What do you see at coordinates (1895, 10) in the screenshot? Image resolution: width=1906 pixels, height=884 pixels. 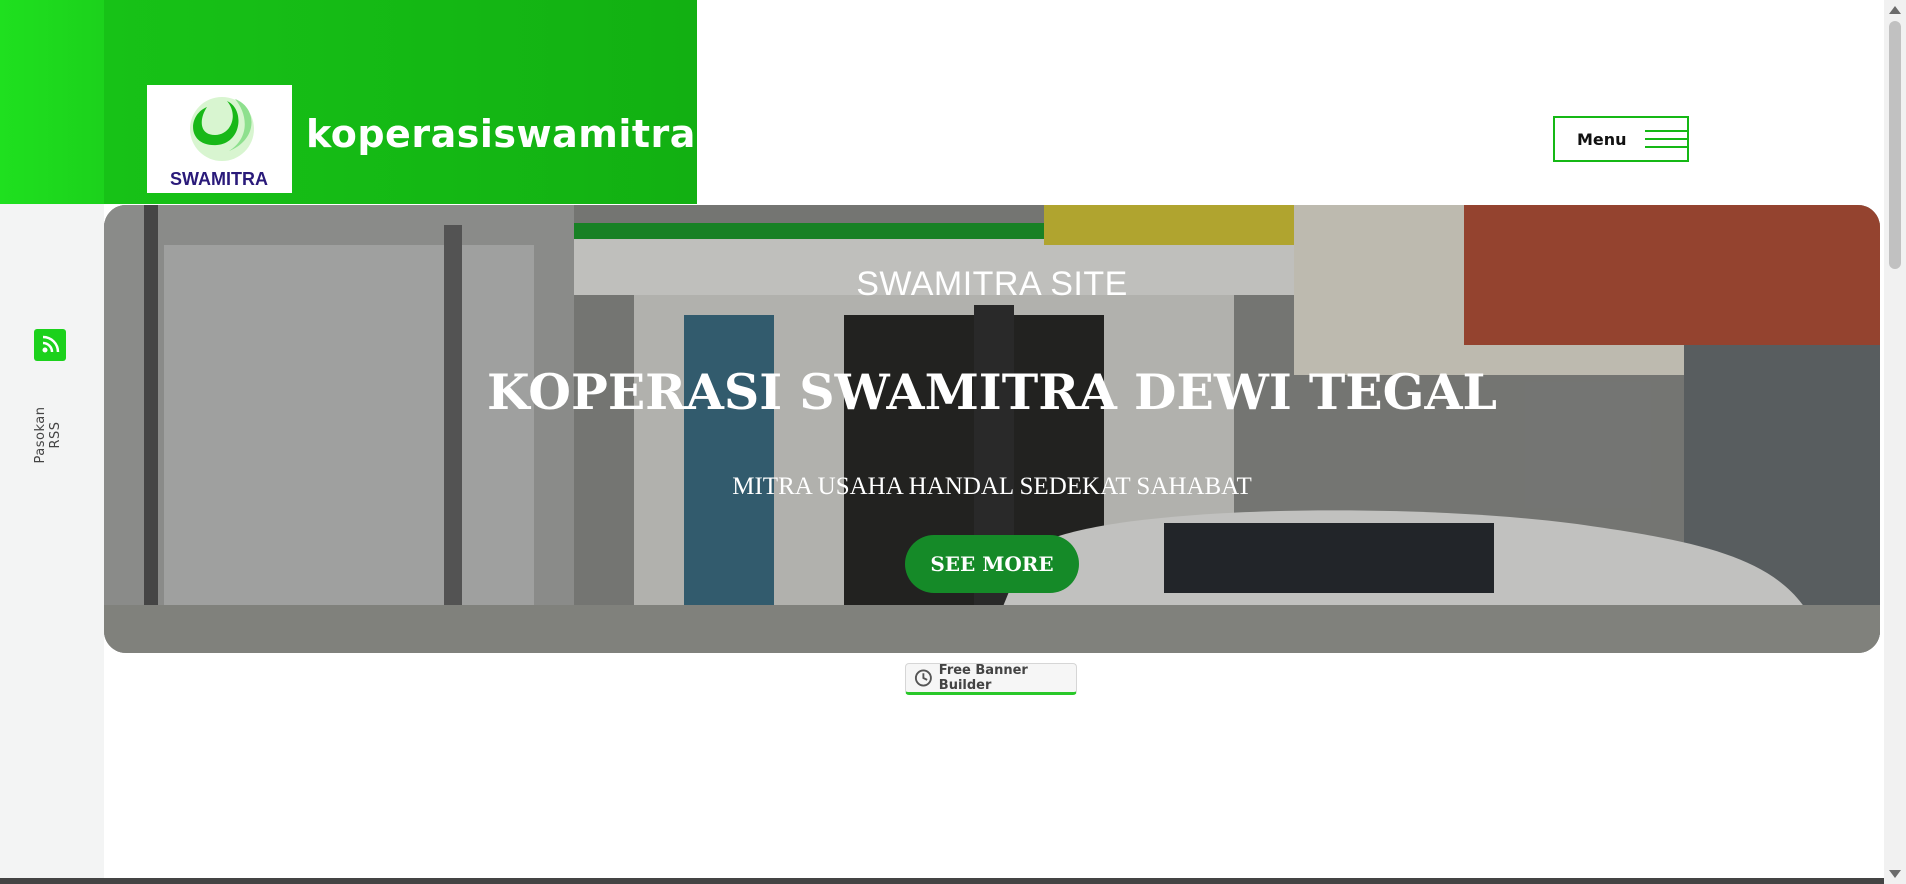 I see `scroll-up-icon` at bounding box center [1895, 10].